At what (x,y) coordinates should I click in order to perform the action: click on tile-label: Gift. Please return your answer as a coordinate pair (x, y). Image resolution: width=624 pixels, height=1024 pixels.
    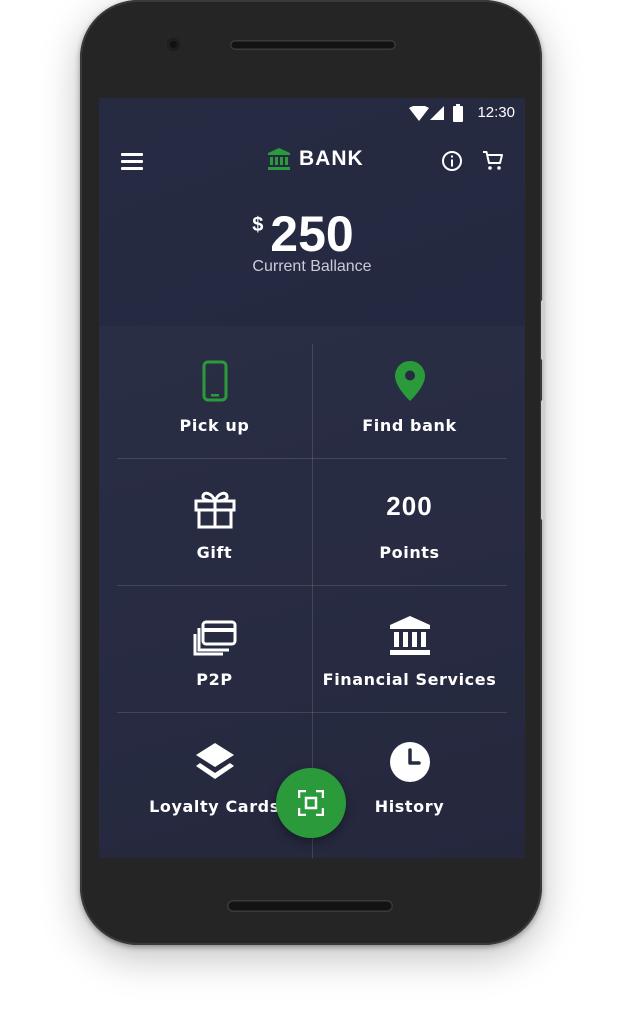
    Looking at the image, I should click on (214, 552).